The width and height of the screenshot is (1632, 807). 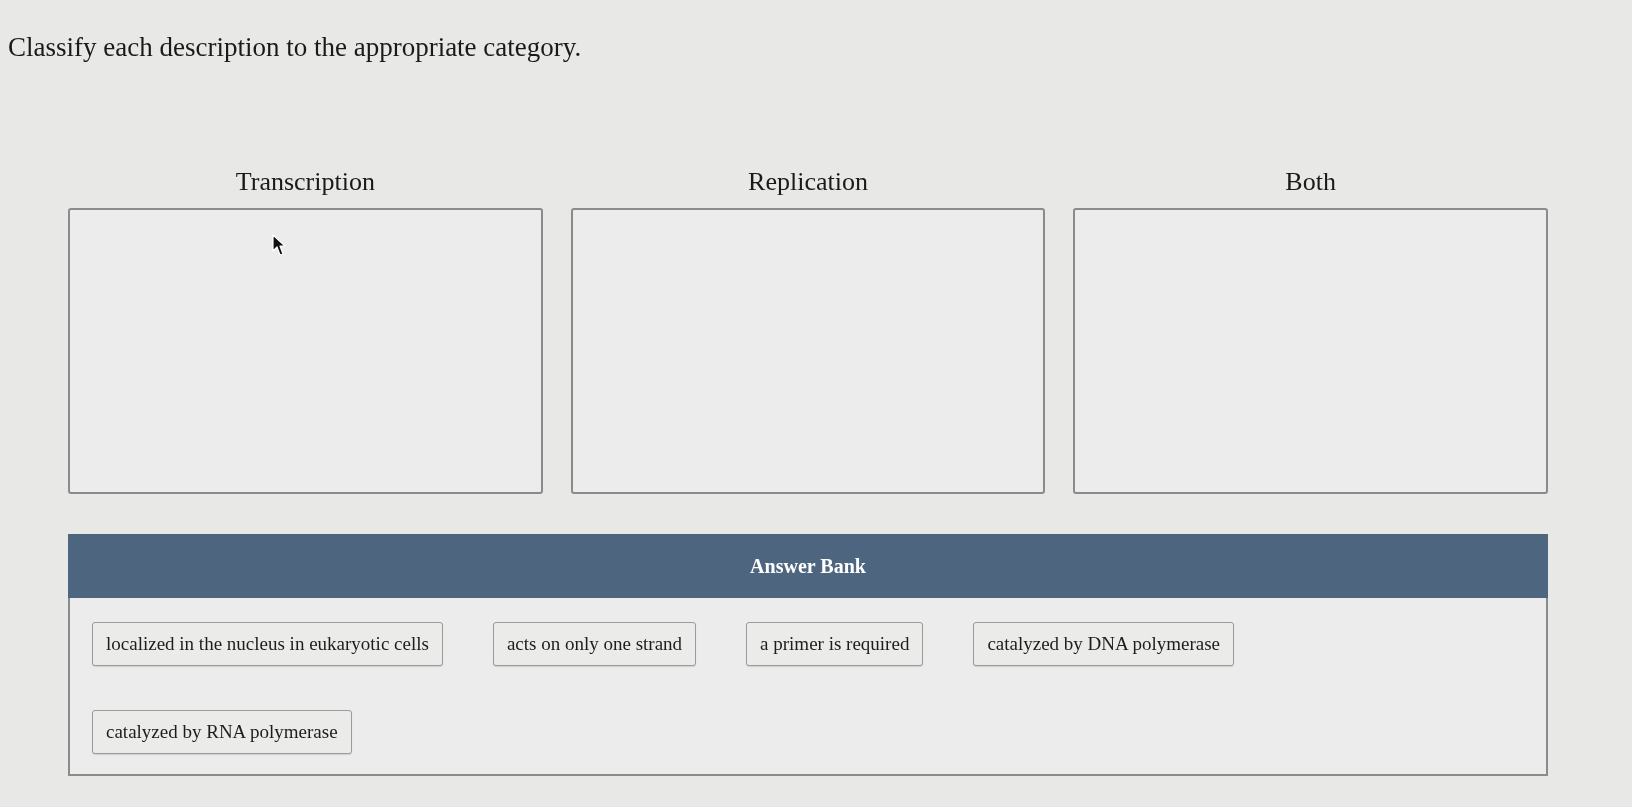 I want to click on category-heading: Both, so click(x=1310, y=182).